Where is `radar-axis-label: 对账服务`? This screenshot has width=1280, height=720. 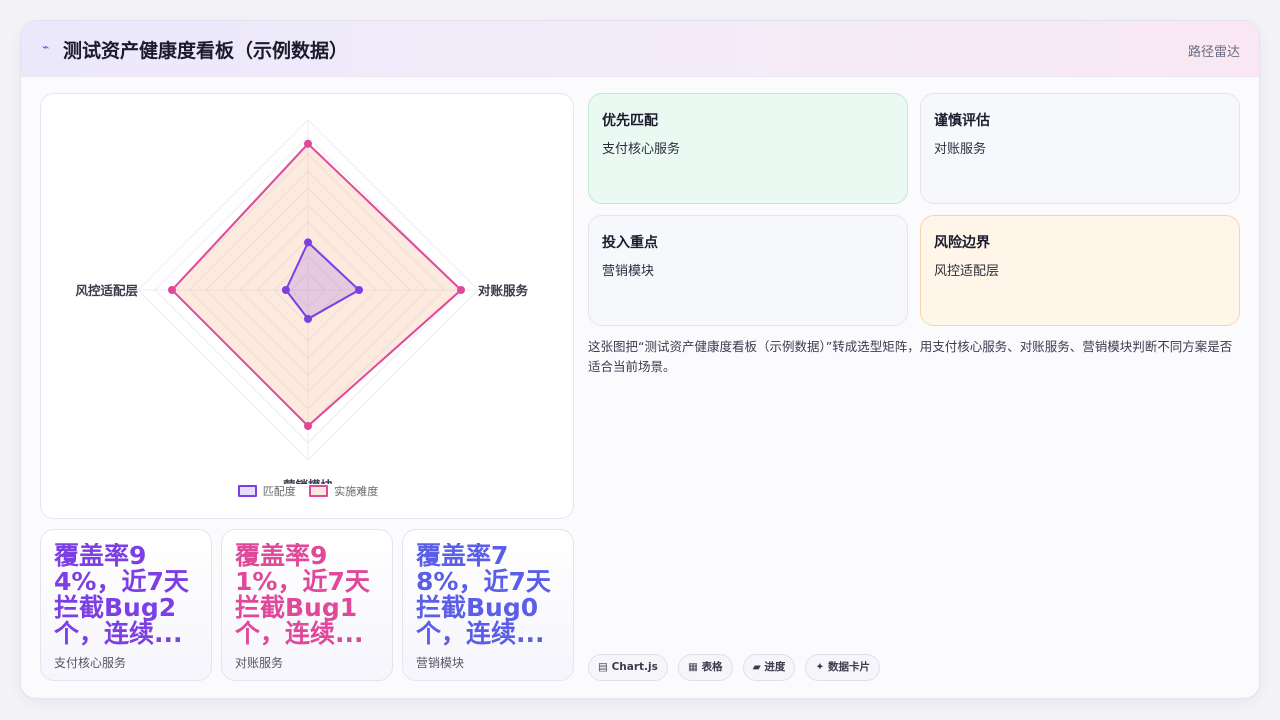 radar-axis-label: 对账服务 is located at coordinates (503, 290).